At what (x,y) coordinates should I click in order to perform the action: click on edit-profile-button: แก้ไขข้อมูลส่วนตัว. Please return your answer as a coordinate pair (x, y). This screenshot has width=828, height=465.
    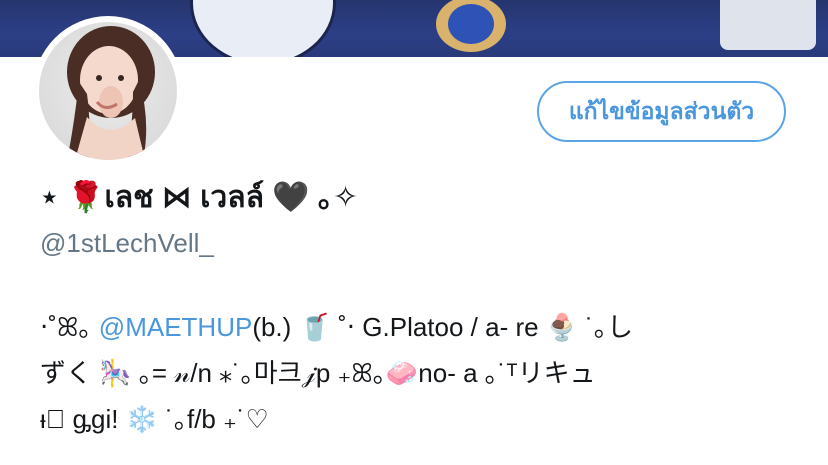
    Looking at the image, I should click on (661, 111).